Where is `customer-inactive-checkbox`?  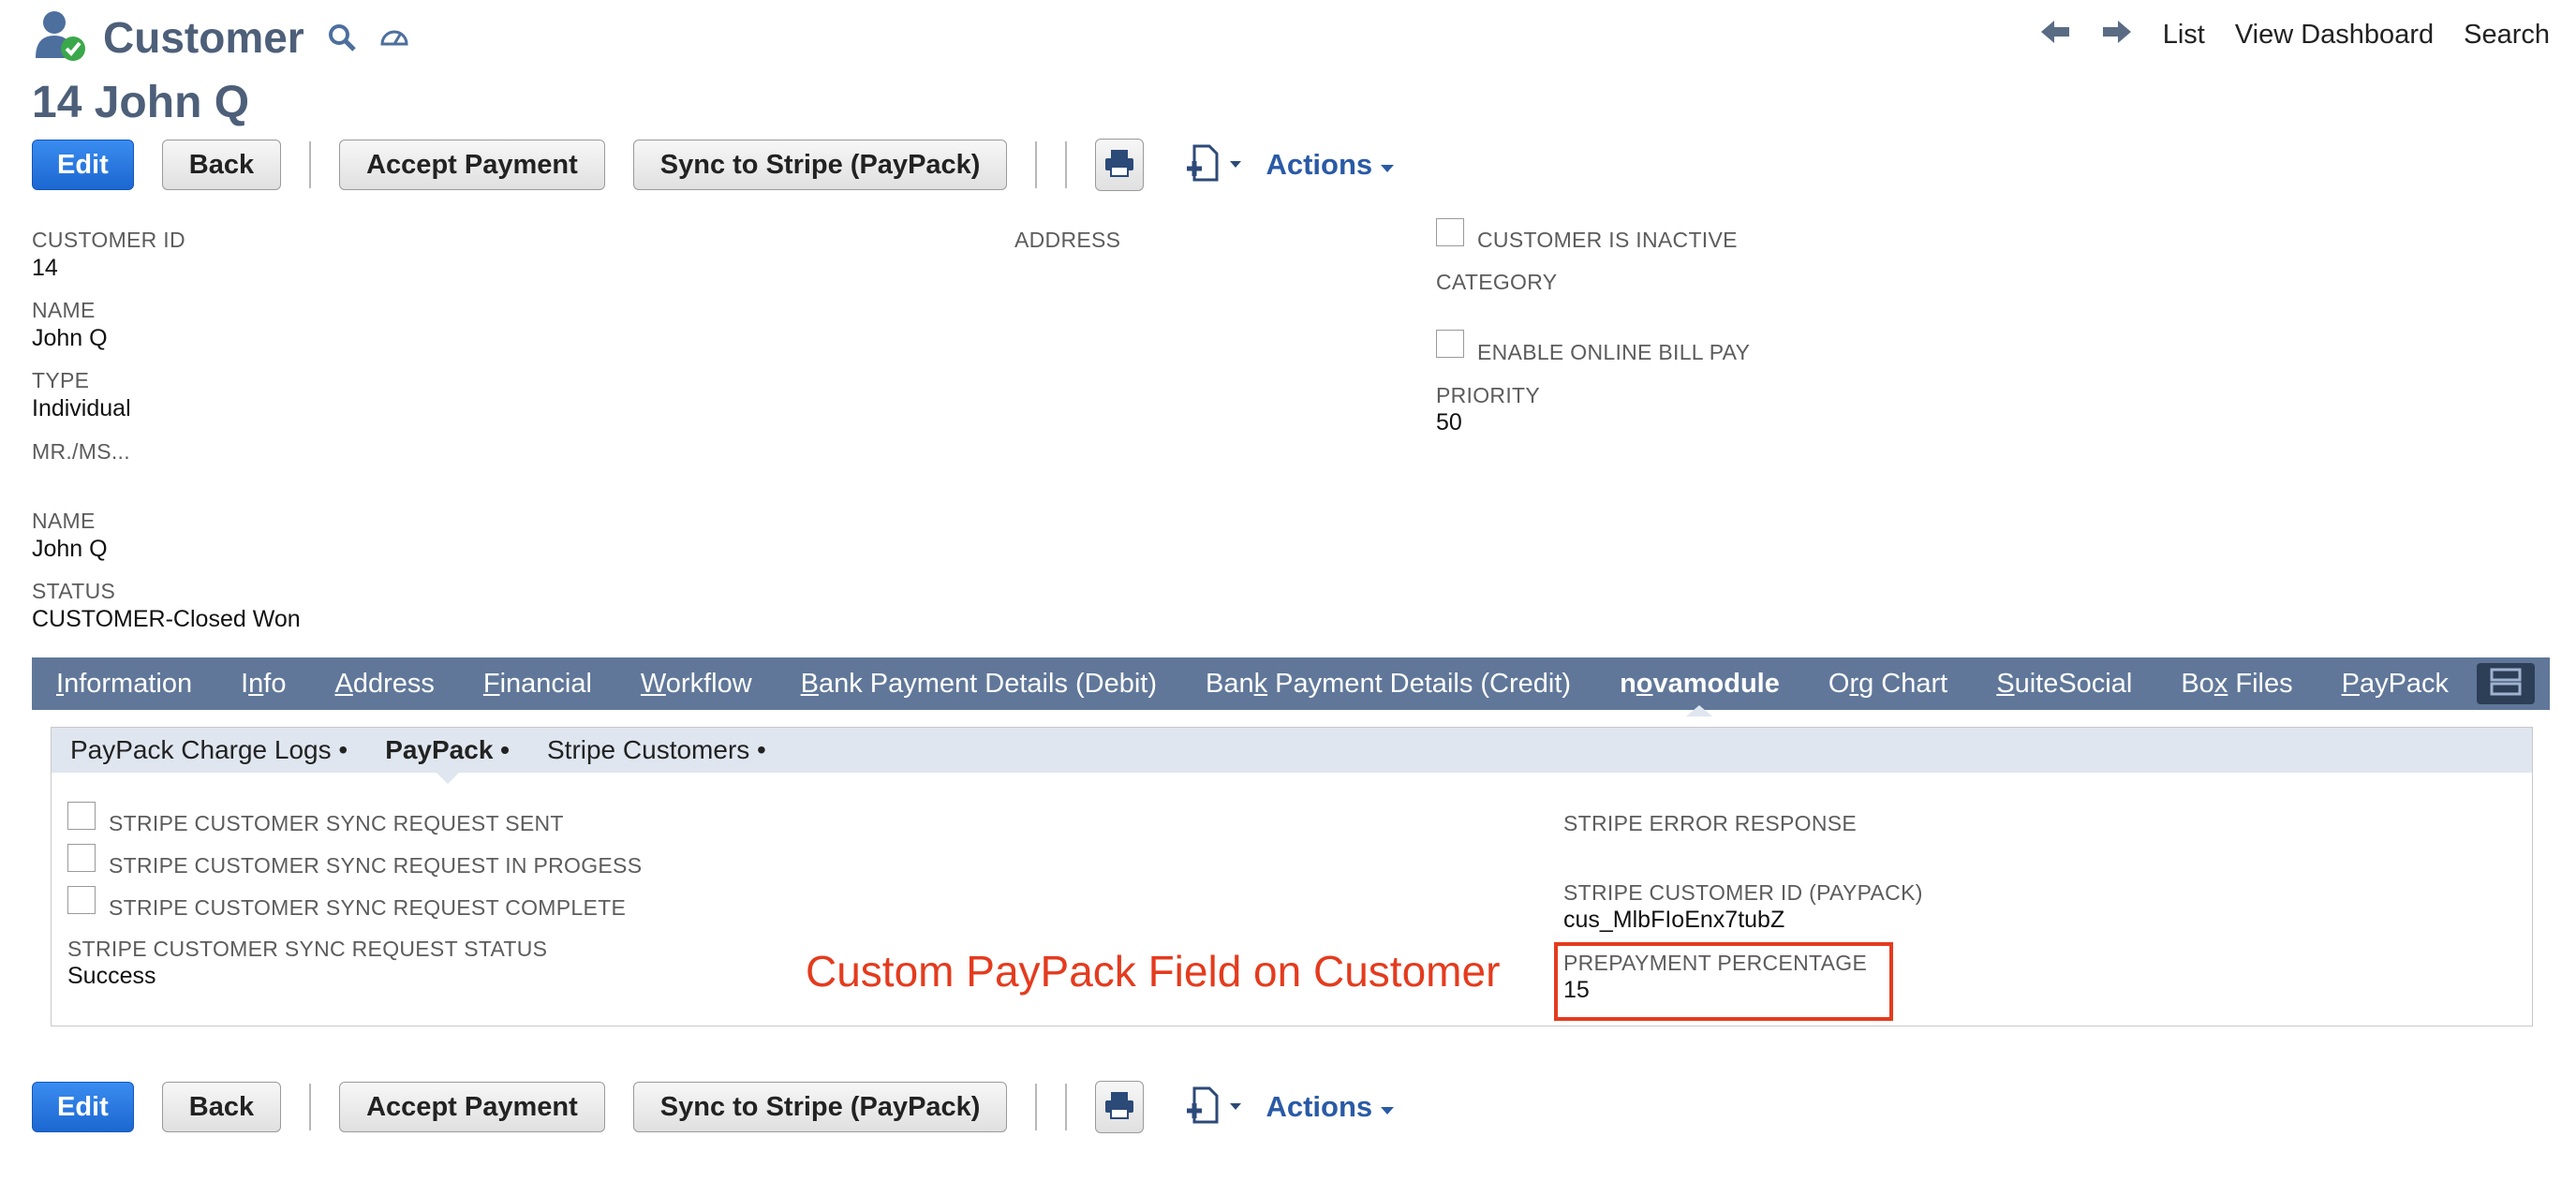
customer-inactive-checkbox is located at coordinates (1450, 232).